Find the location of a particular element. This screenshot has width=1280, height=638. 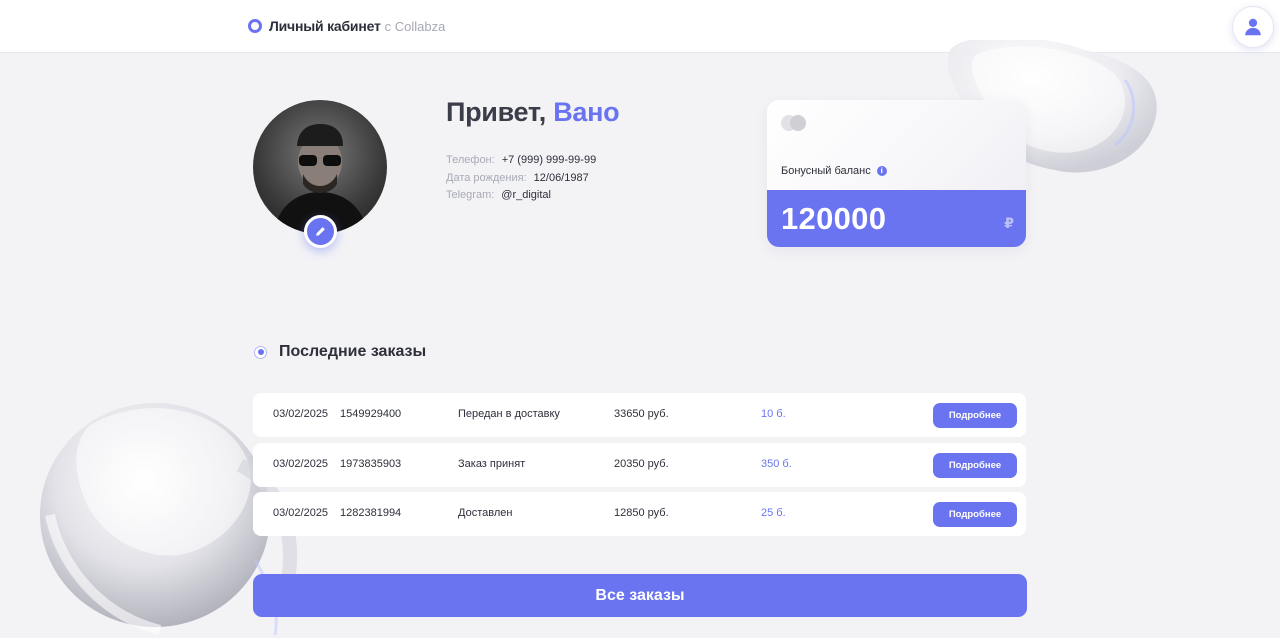

user-profile-button is located at coordinates (1253, 27).